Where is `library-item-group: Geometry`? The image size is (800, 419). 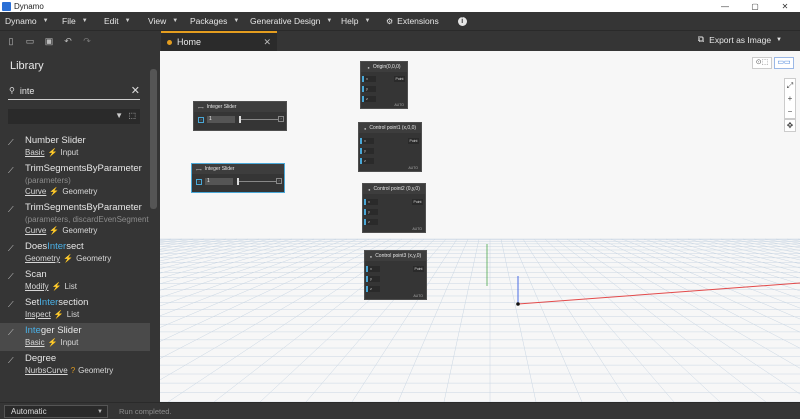
library-item-group: Geometry is located at coordinates (96, 370).